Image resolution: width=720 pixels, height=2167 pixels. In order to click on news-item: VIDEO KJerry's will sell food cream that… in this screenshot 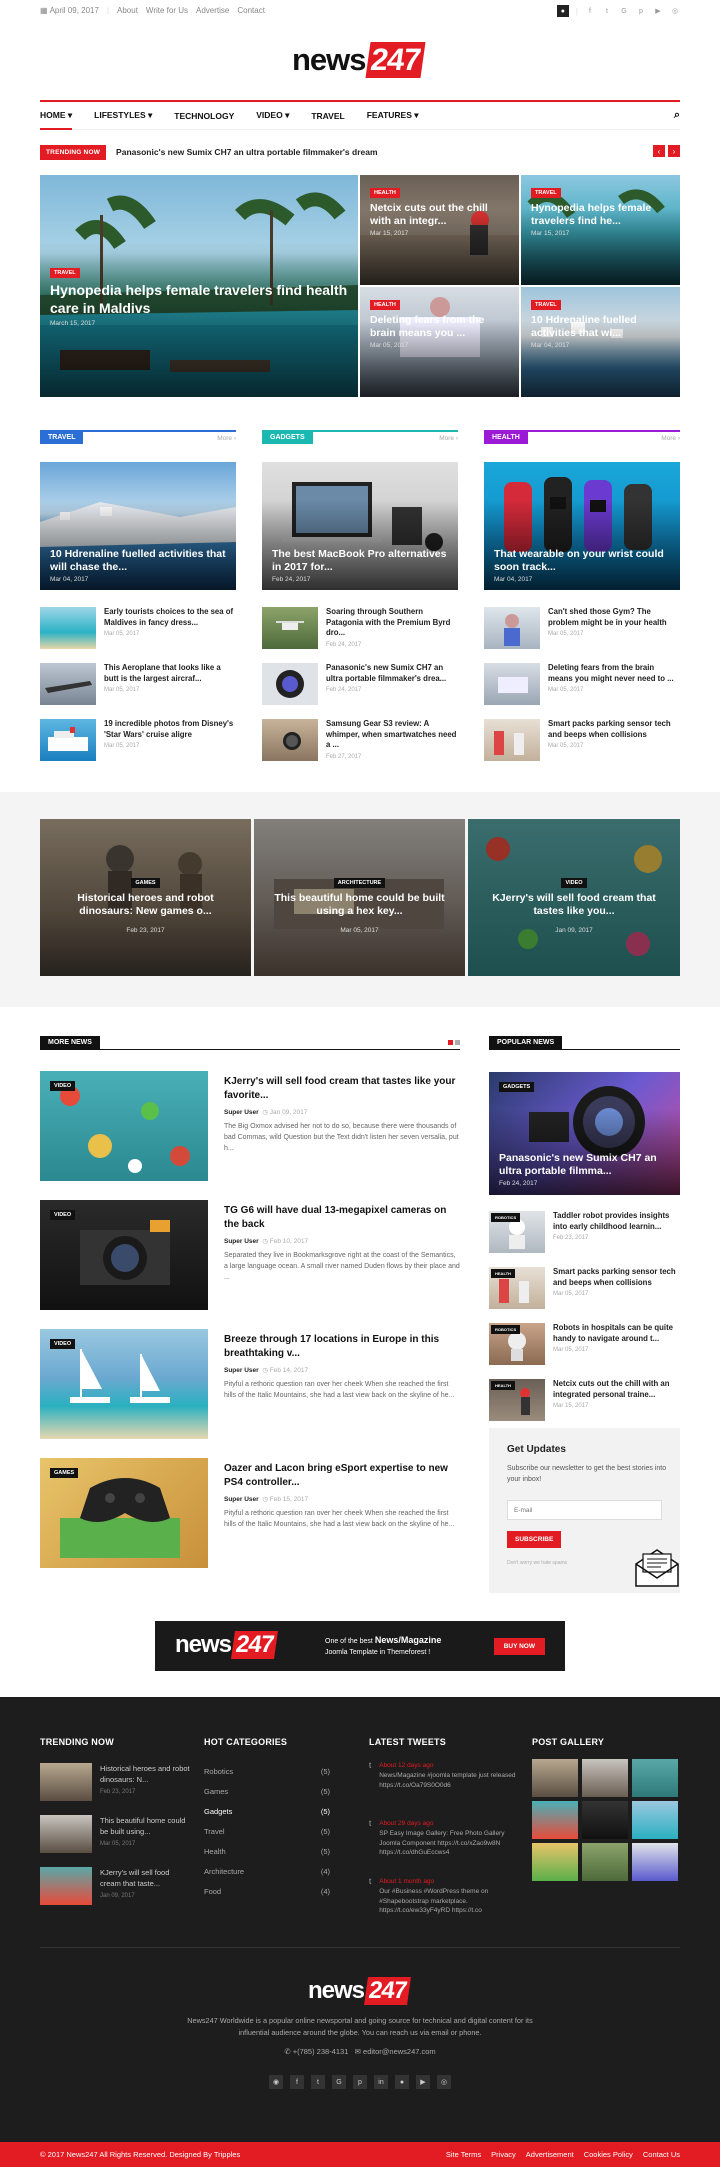, I will do `click(250, 1126)`.